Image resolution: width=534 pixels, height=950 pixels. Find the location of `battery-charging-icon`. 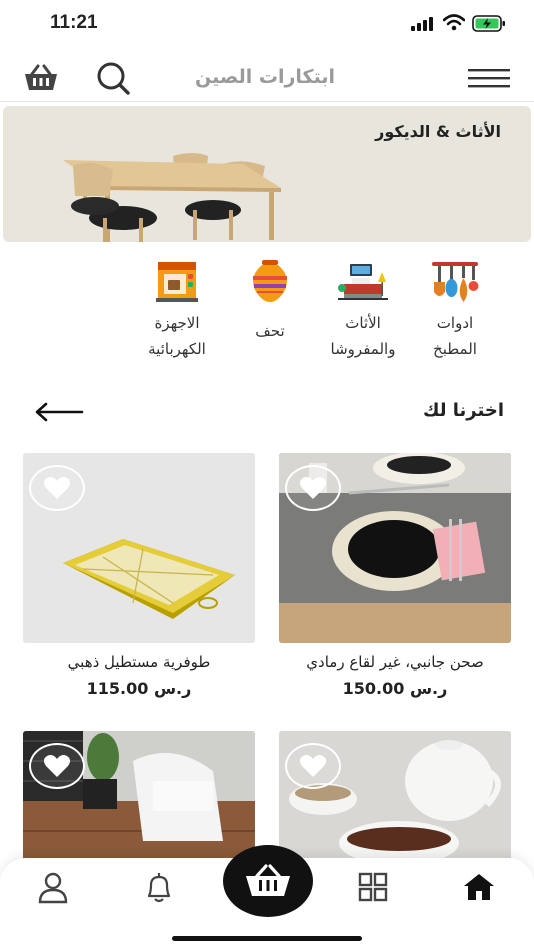

battery-charging-icon is located at coordinates (488, 23).